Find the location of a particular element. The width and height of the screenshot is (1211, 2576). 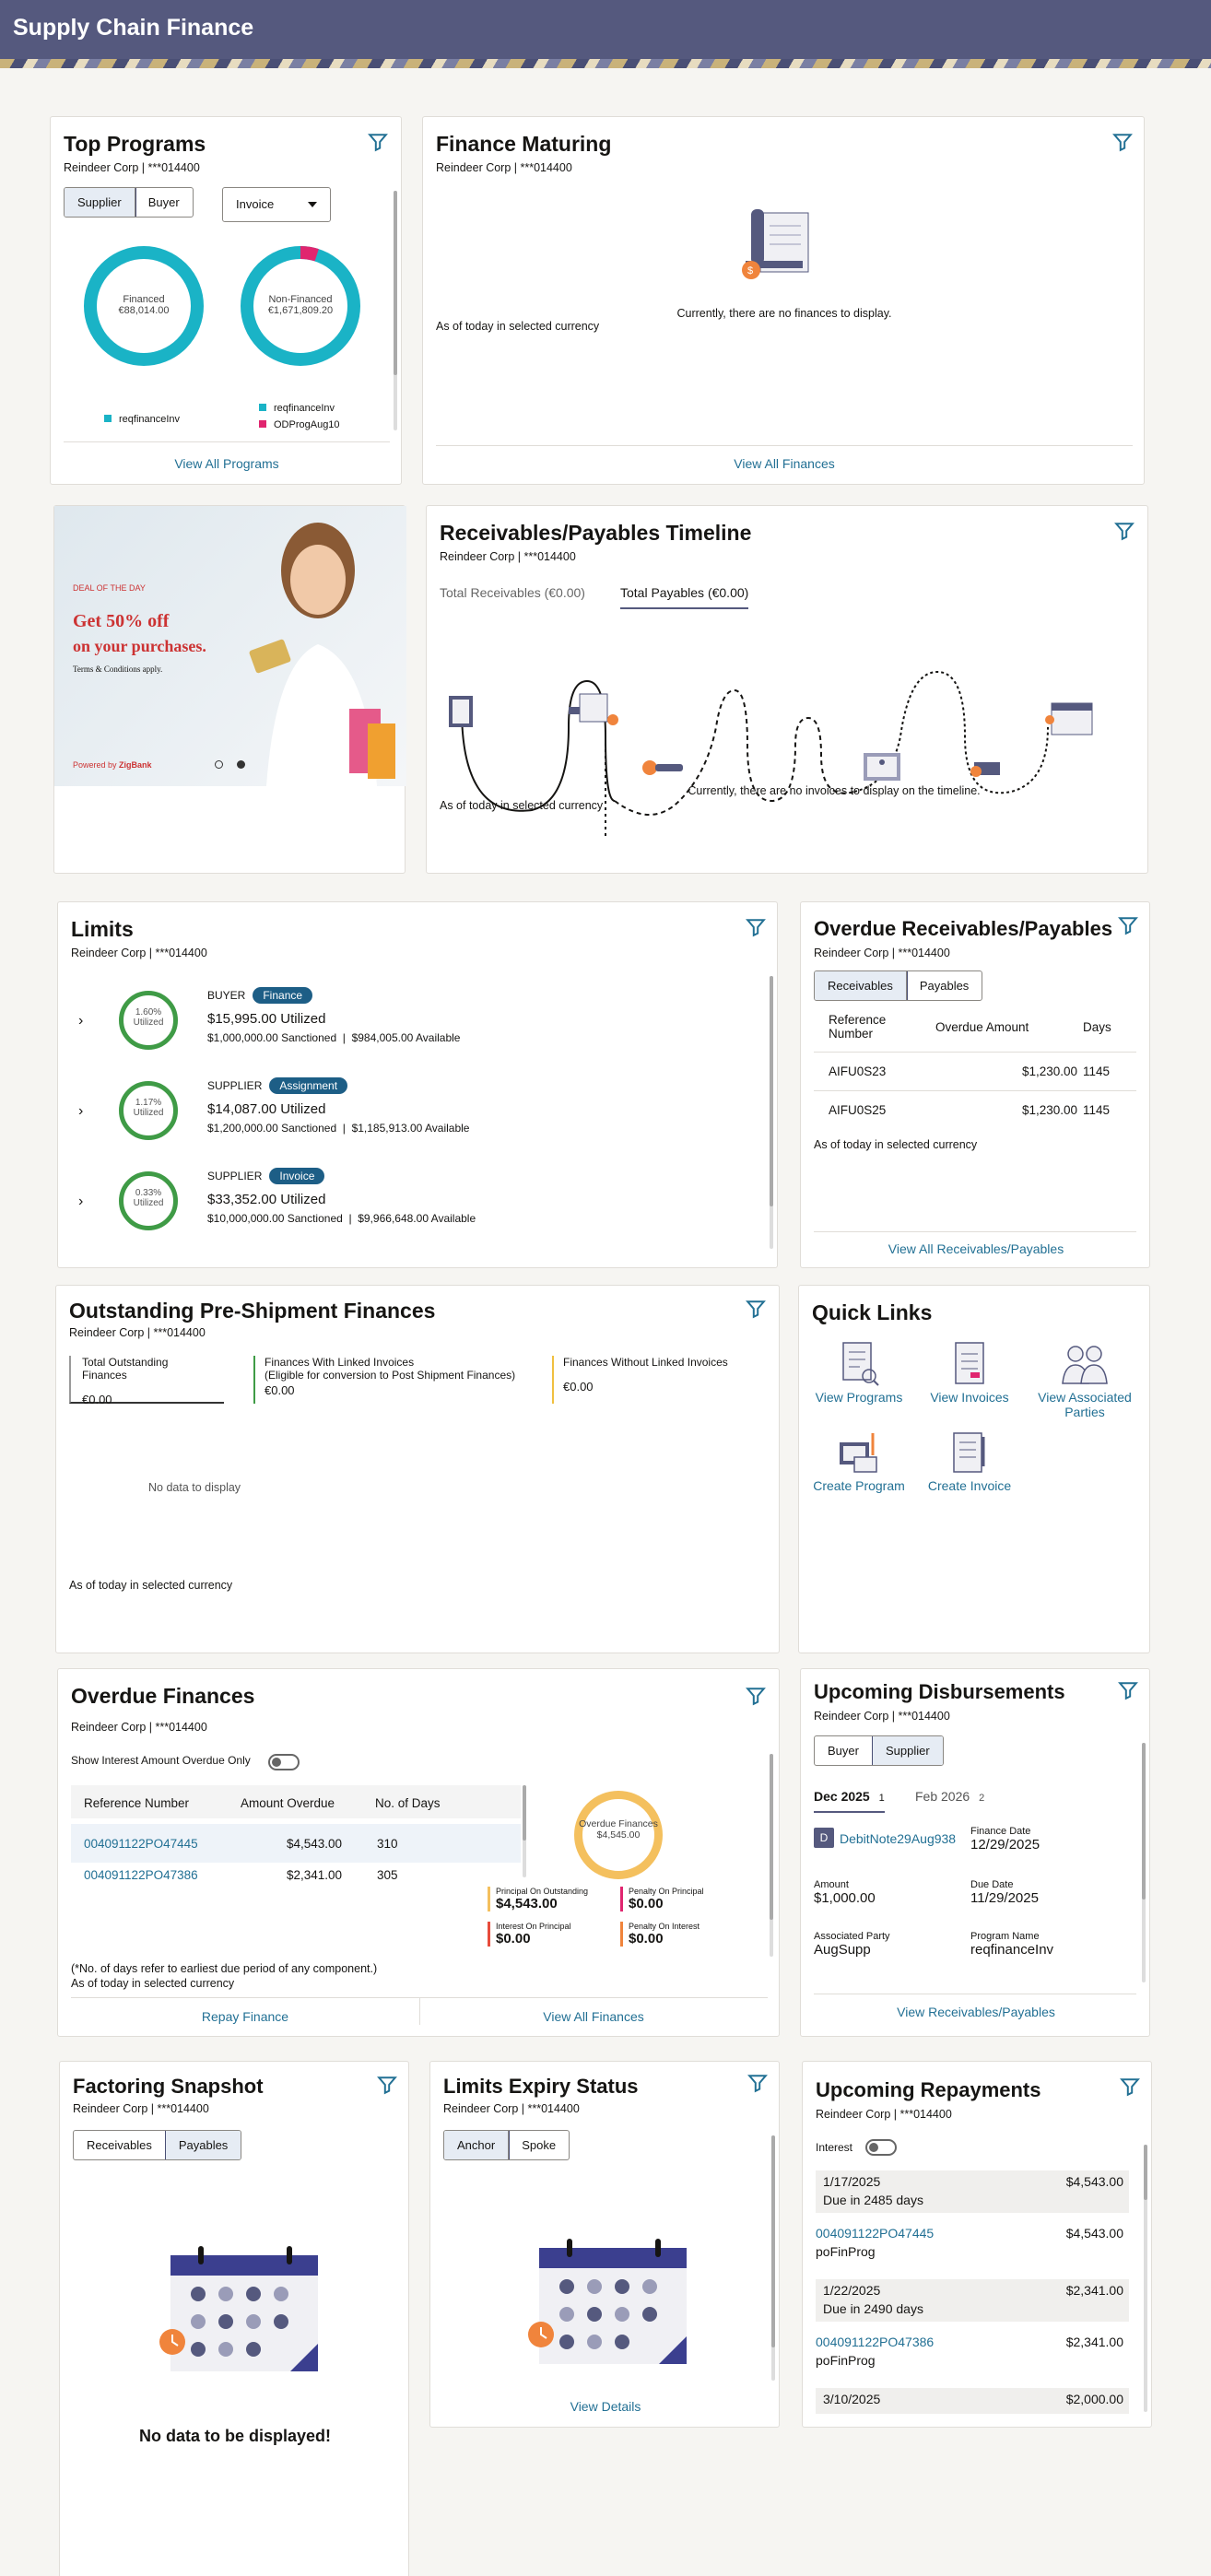

overdue-finance-ref-link: 004091122PO47386 is located at coordinates (141, 1875).